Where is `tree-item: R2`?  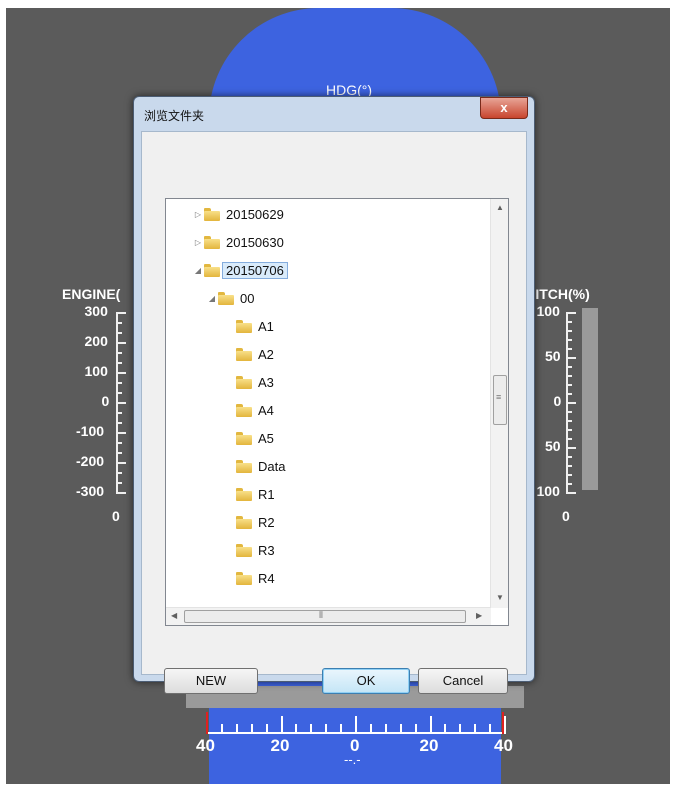 tree-item: R2 is located at coordinates (249, 522).